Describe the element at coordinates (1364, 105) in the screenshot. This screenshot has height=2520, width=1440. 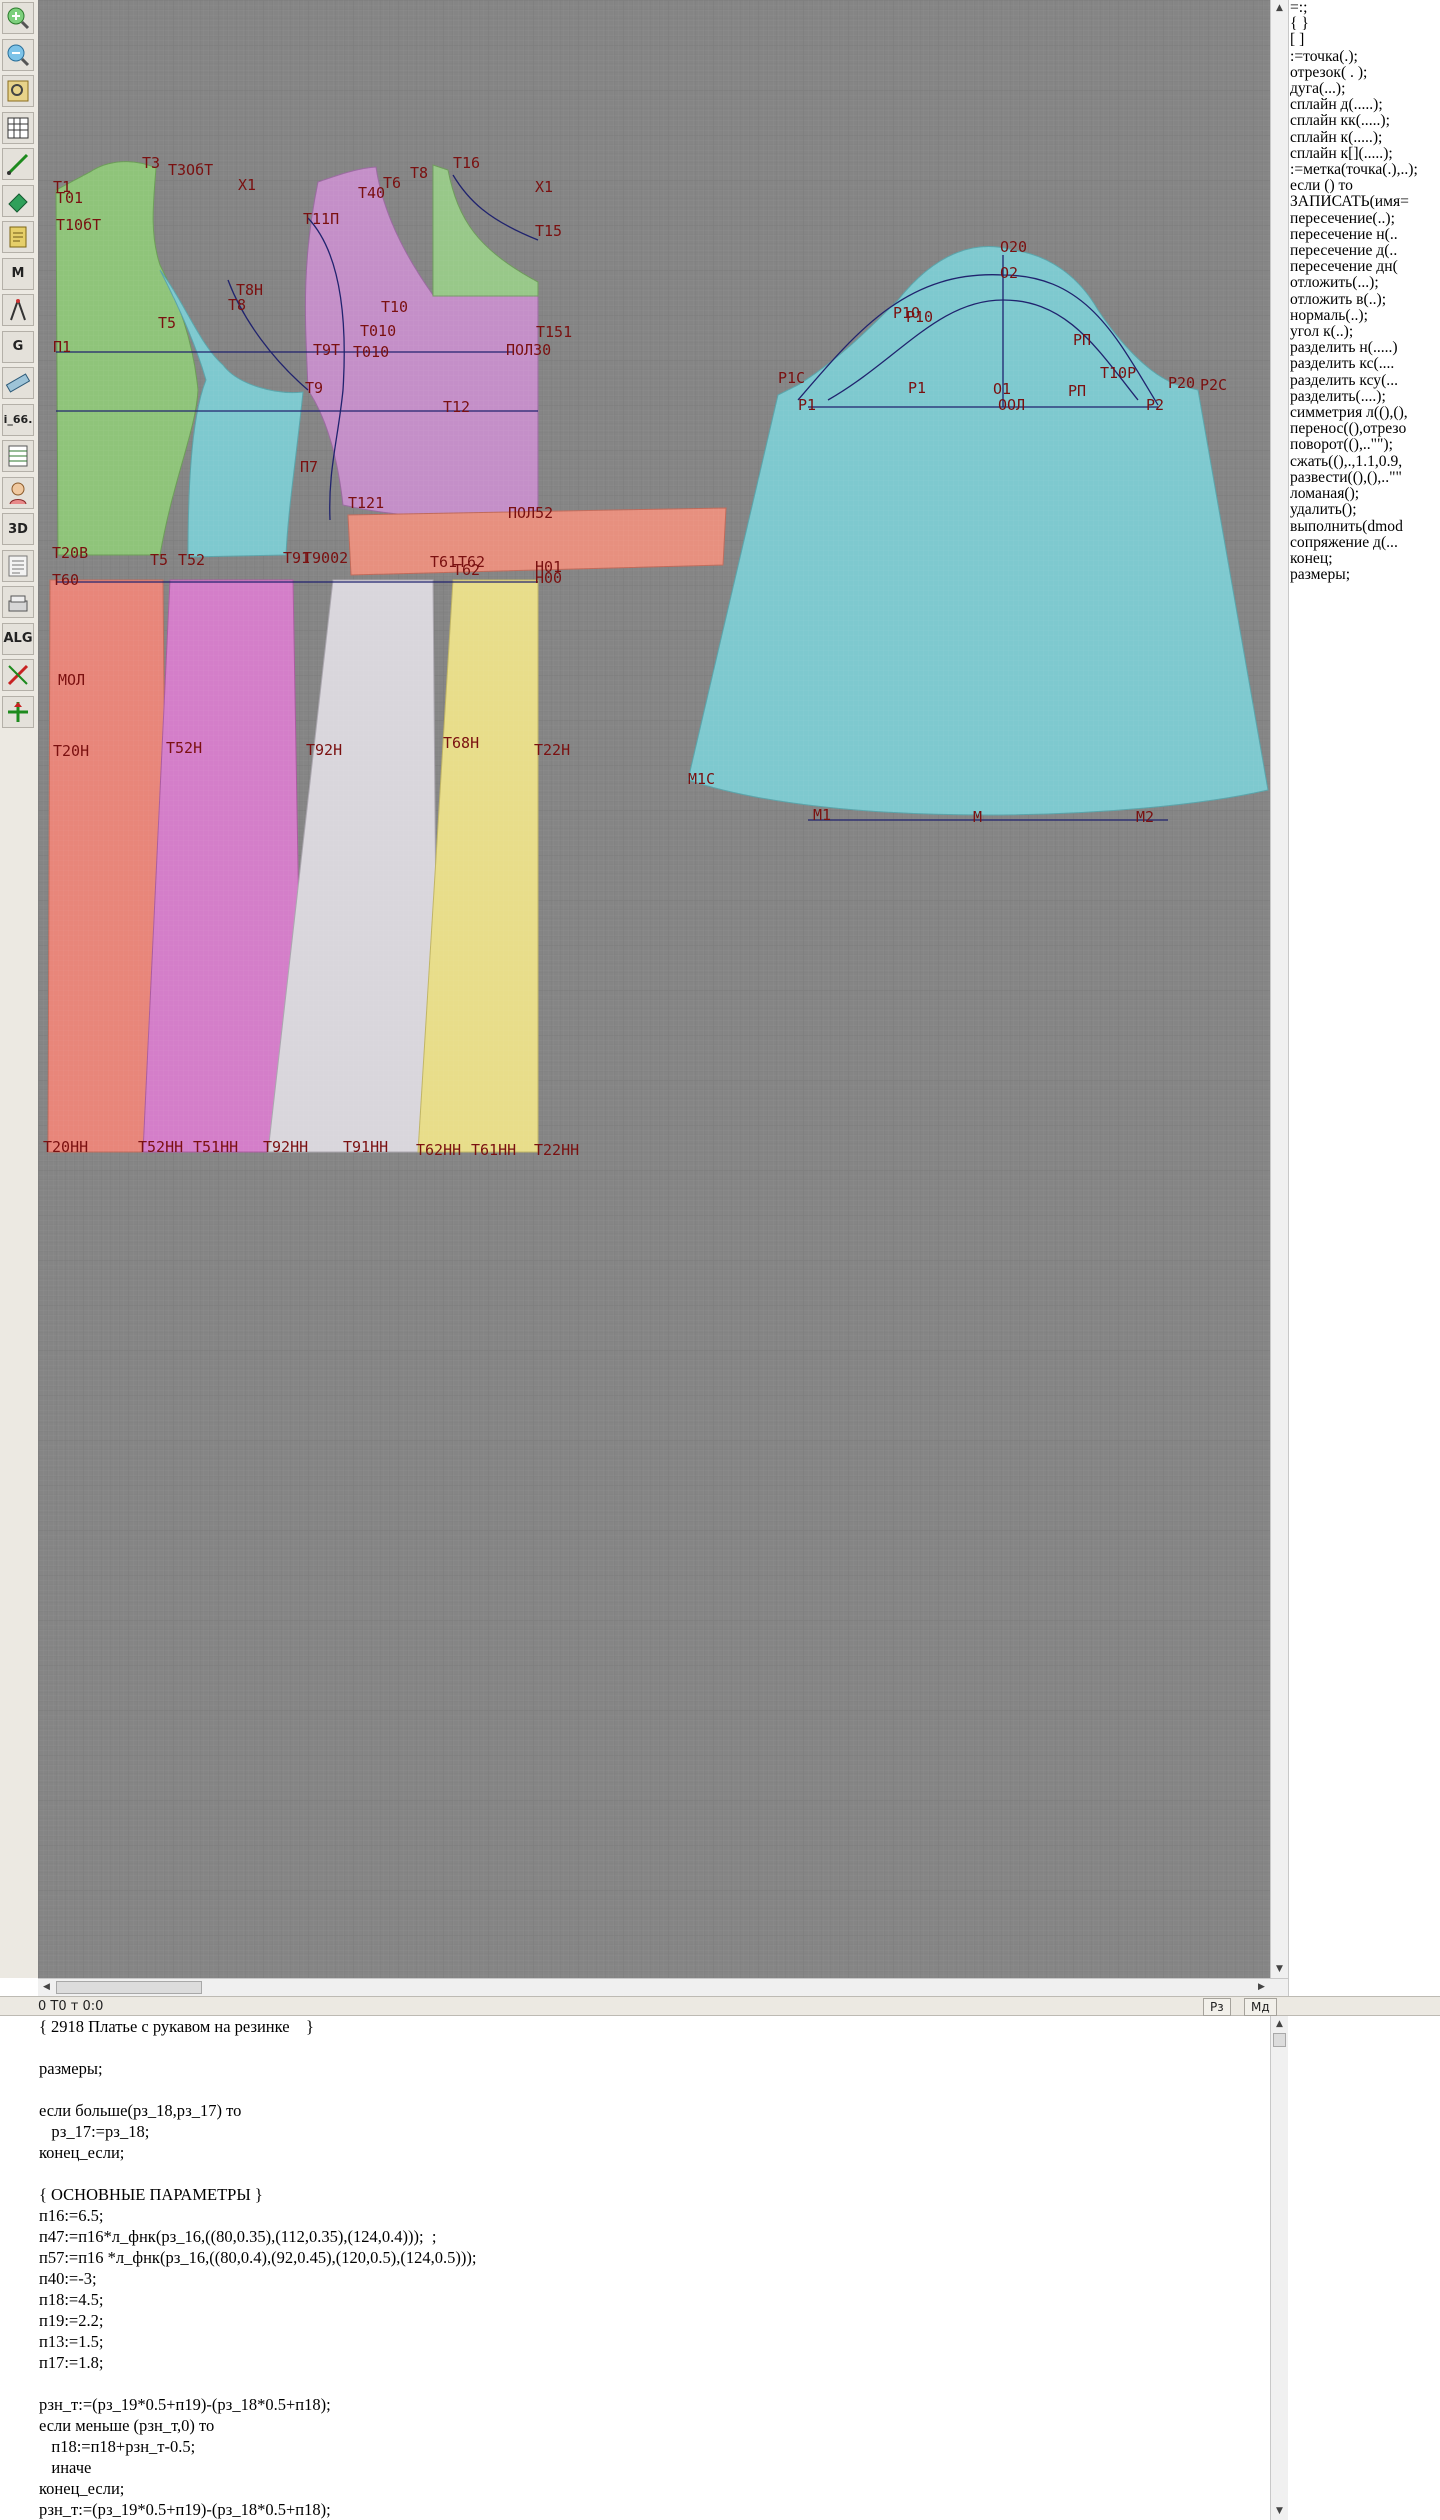
I see `command-item: сплайн д(.....);` at that location.